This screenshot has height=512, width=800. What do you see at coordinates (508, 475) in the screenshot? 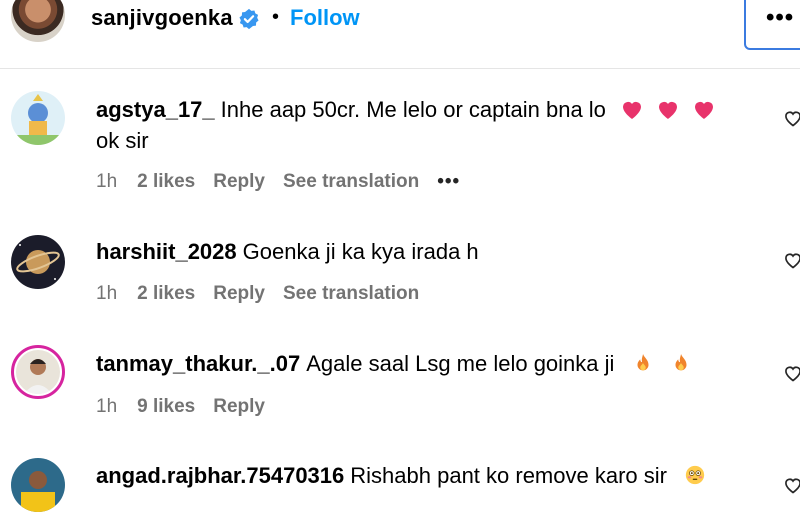
I see `comment-text: Rishabh pant ko remove karo sir` at bounding box center [508, 475].